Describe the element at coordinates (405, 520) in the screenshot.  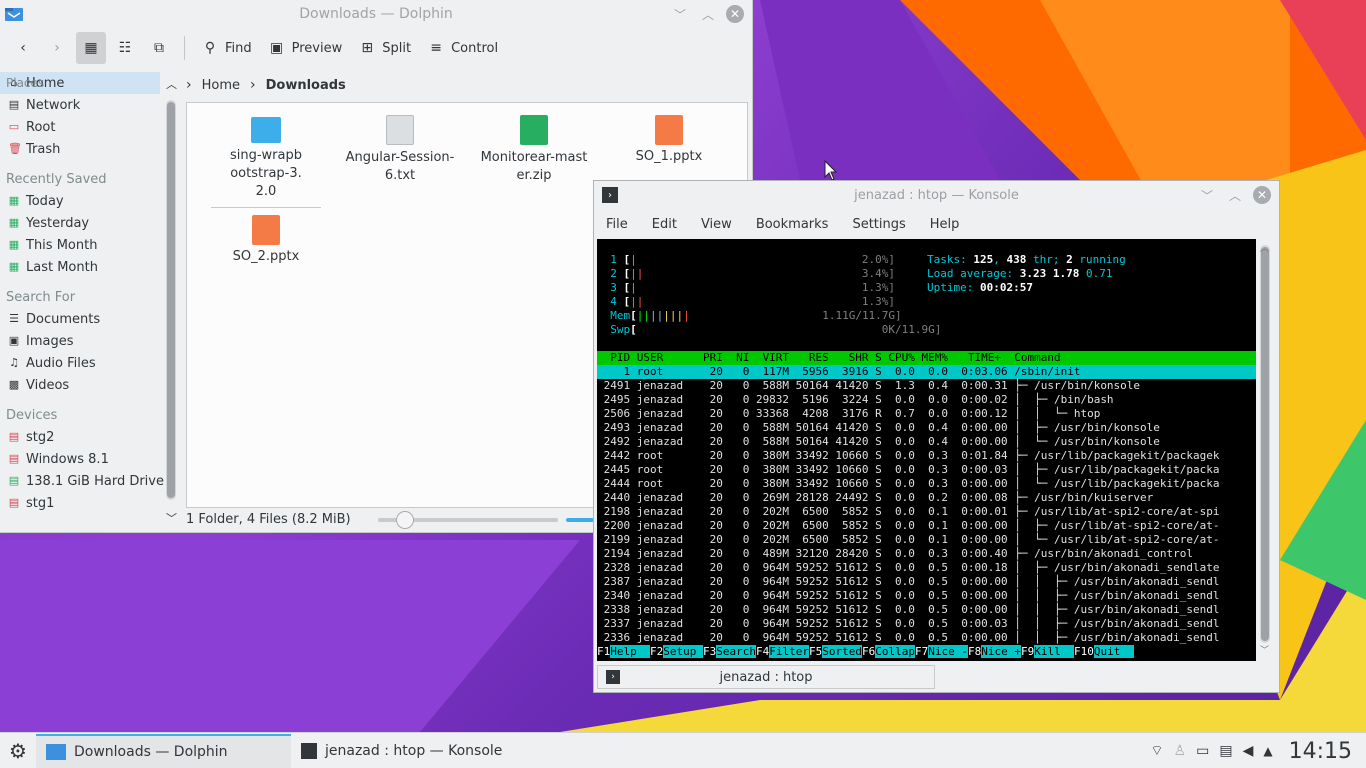
I see `zoom-slider-handle` at that location.